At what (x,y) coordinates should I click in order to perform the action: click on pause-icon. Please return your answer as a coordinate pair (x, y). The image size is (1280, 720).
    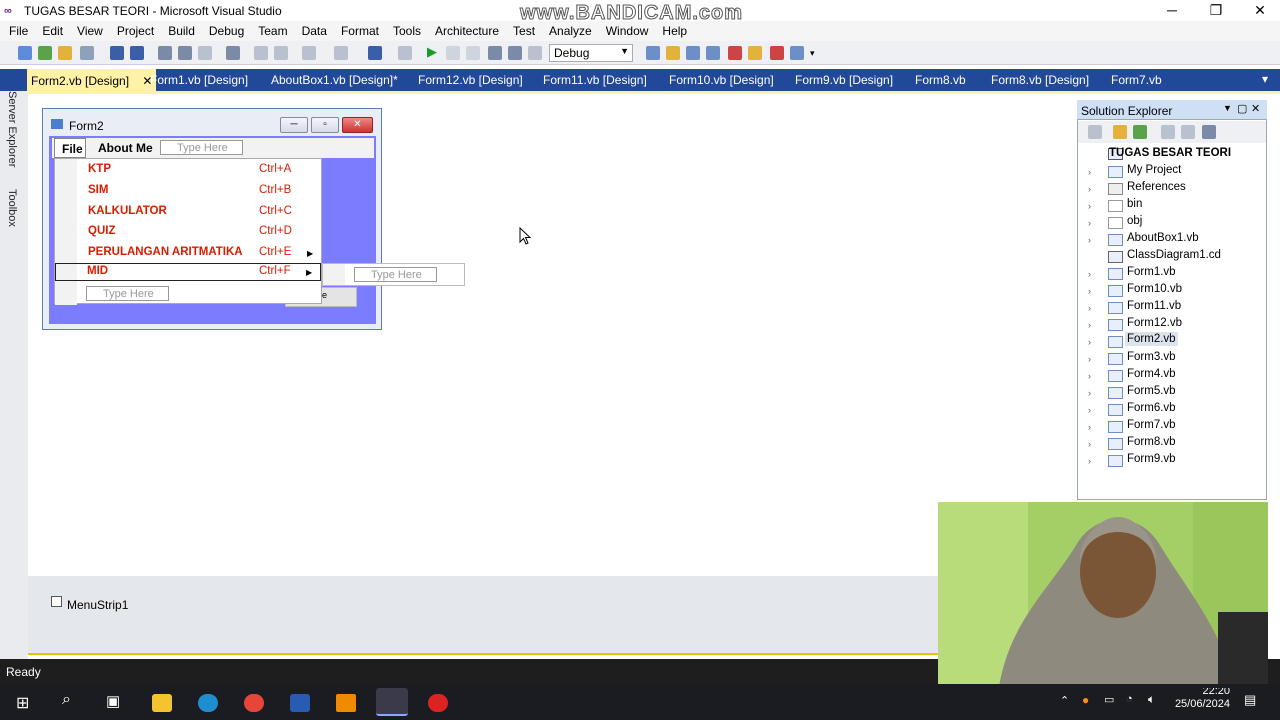
    Looking at the image, I should click on (453, 53).